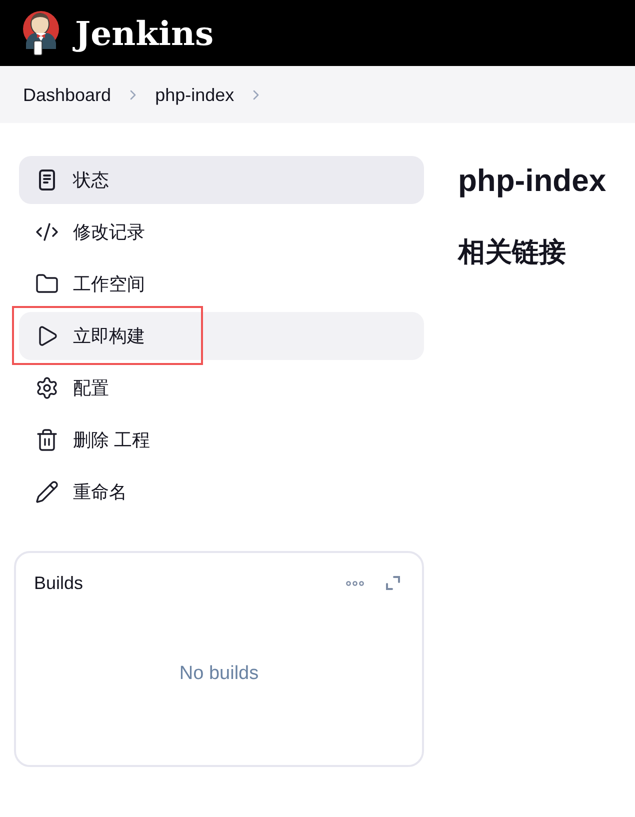 The height and width of the screenshot is (817, 635). What do you see at coordinates (512, 252) in the screenshot?
I see `section-heading: 相关链接` at bounding box center [512, 252].